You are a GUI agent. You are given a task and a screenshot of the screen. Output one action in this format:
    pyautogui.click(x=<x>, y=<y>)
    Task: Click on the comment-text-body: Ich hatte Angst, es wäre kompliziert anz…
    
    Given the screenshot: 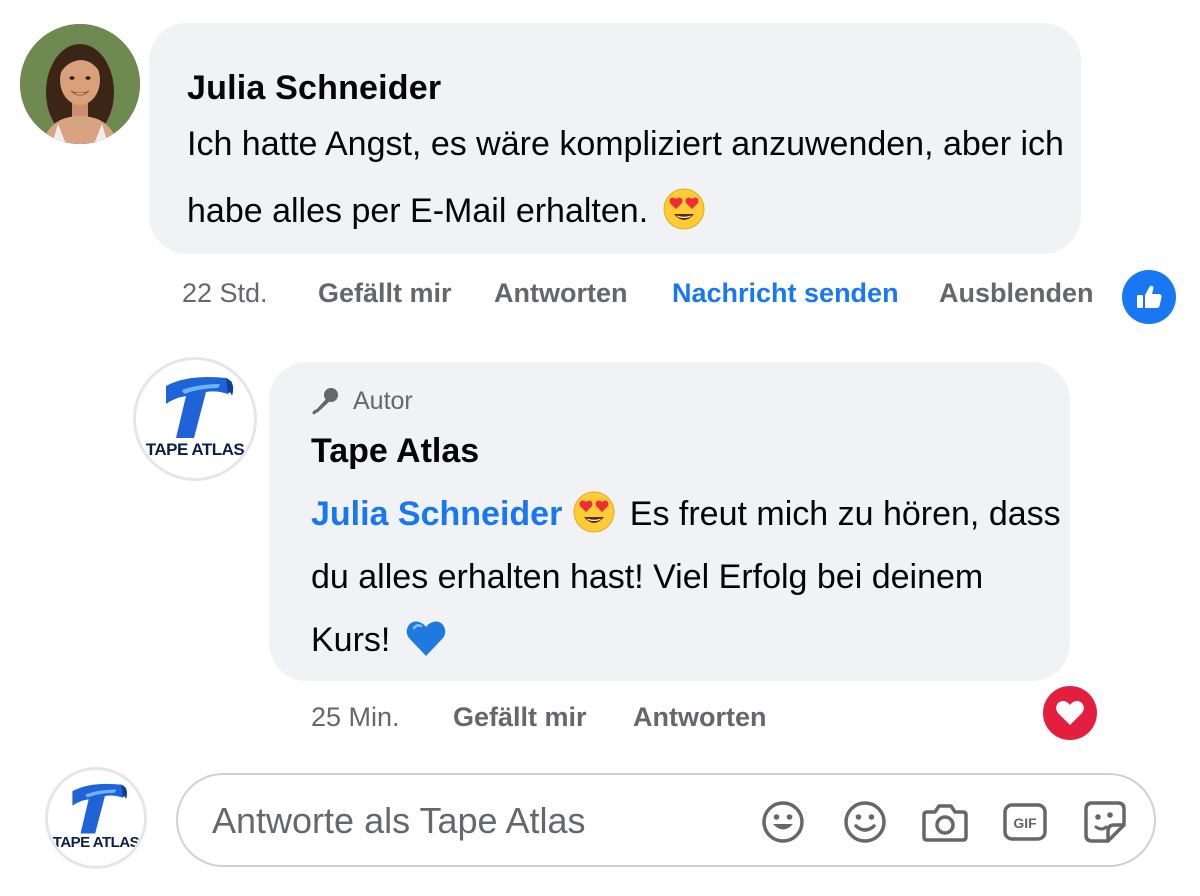 What is the action you would take?
    pyautogui.click(x=625, y=177)
    